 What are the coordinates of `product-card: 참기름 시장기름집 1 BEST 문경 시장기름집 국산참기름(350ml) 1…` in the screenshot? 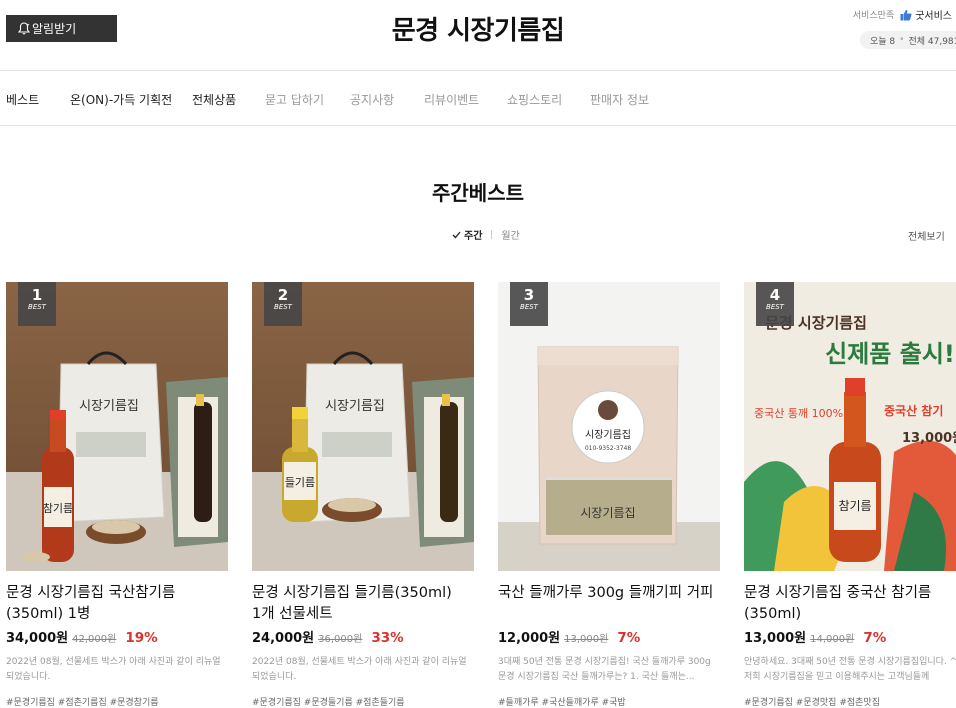 It's located at (117, 495).